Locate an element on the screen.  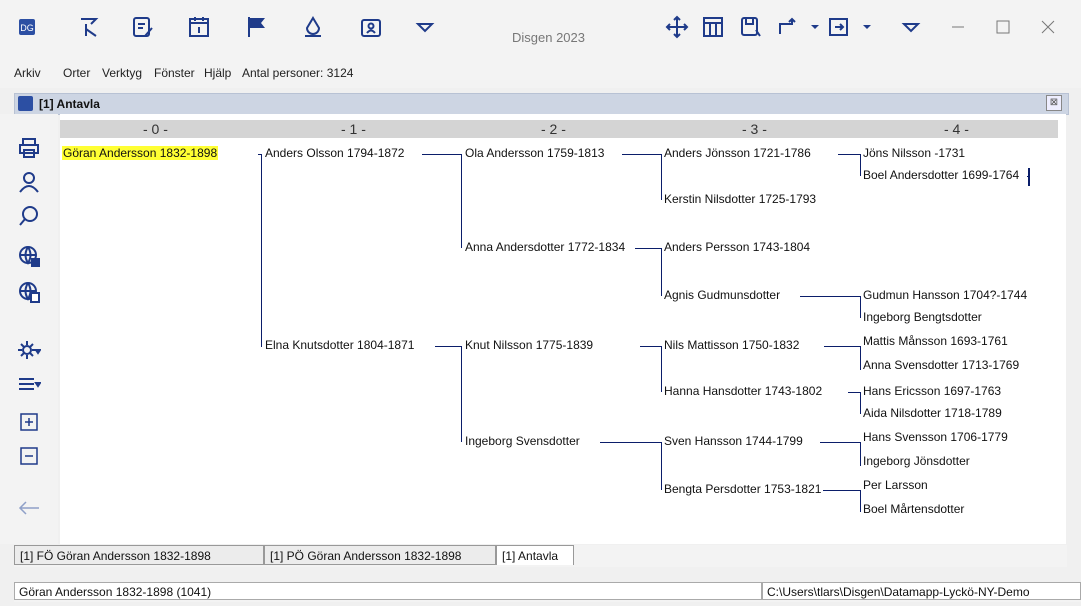
menu-verktyg: Verktyg is located at coordinates (122, 73).